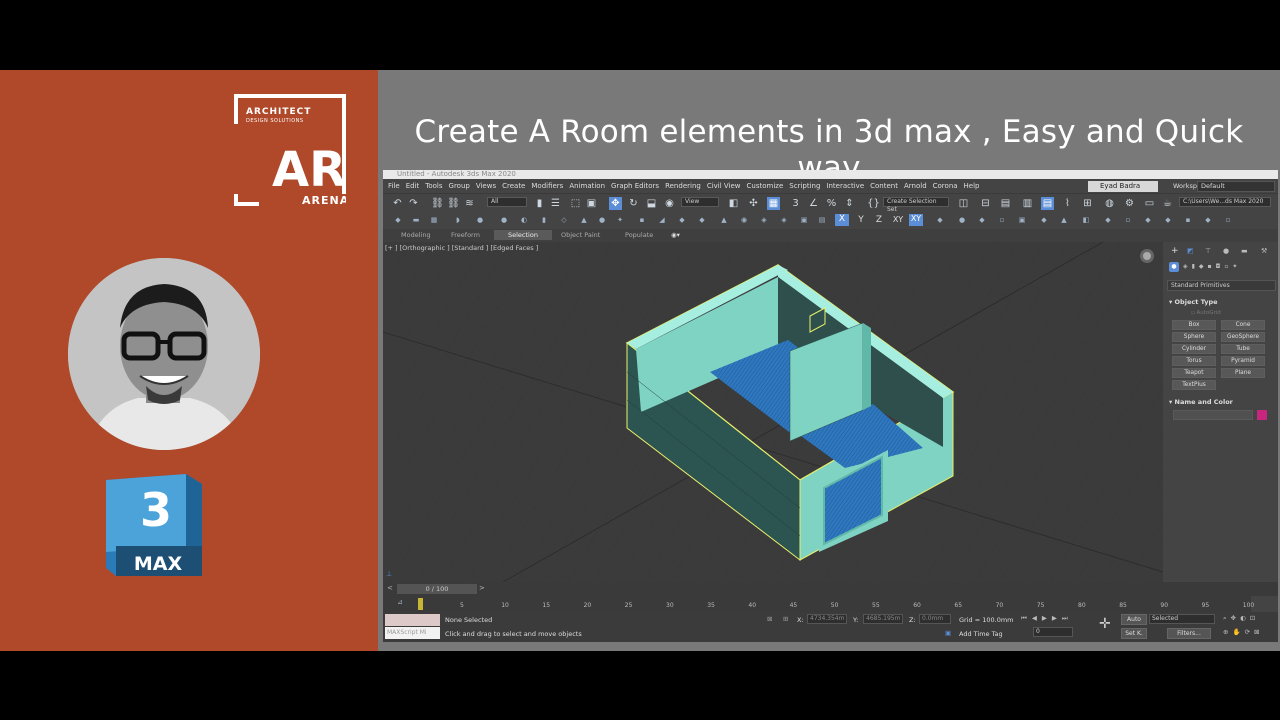 The height and width of the screenshot is (720, 1280). What do you see at coordinates (1108, 220) in the screenshot?
I see `toolbar2-tool-31-icon: ◆` at bounding box center [1108, 220].